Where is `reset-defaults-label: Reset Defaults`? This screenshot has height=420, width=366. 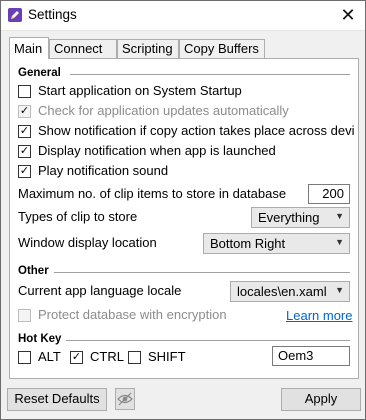 reset-defaults-label: Reset Defaults is located at coordinates (57, 398).